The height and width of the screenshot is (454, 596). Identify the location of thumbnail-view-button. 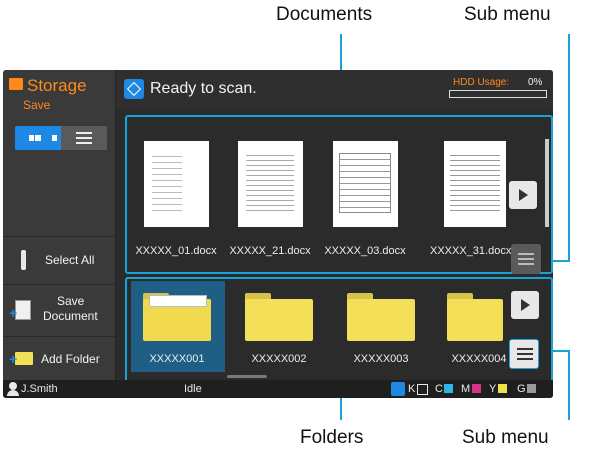
(38, 138).